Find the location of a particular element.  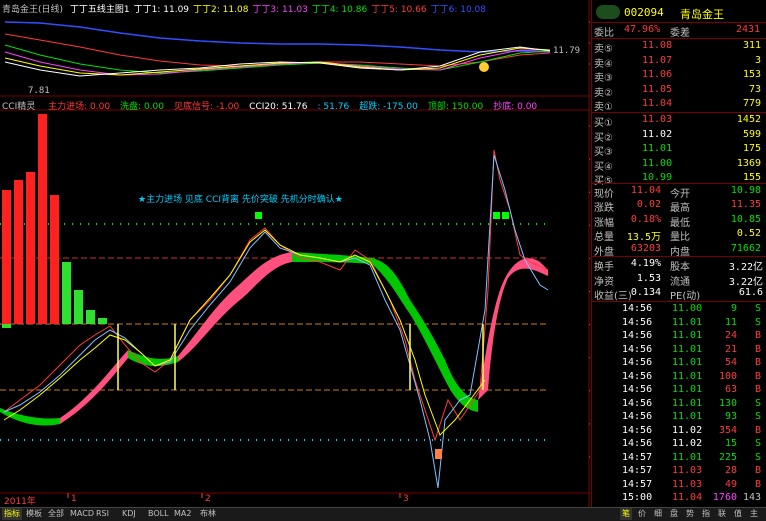

order-book-row: 买① 11.03 1452 is located at coordinates (679, 121).